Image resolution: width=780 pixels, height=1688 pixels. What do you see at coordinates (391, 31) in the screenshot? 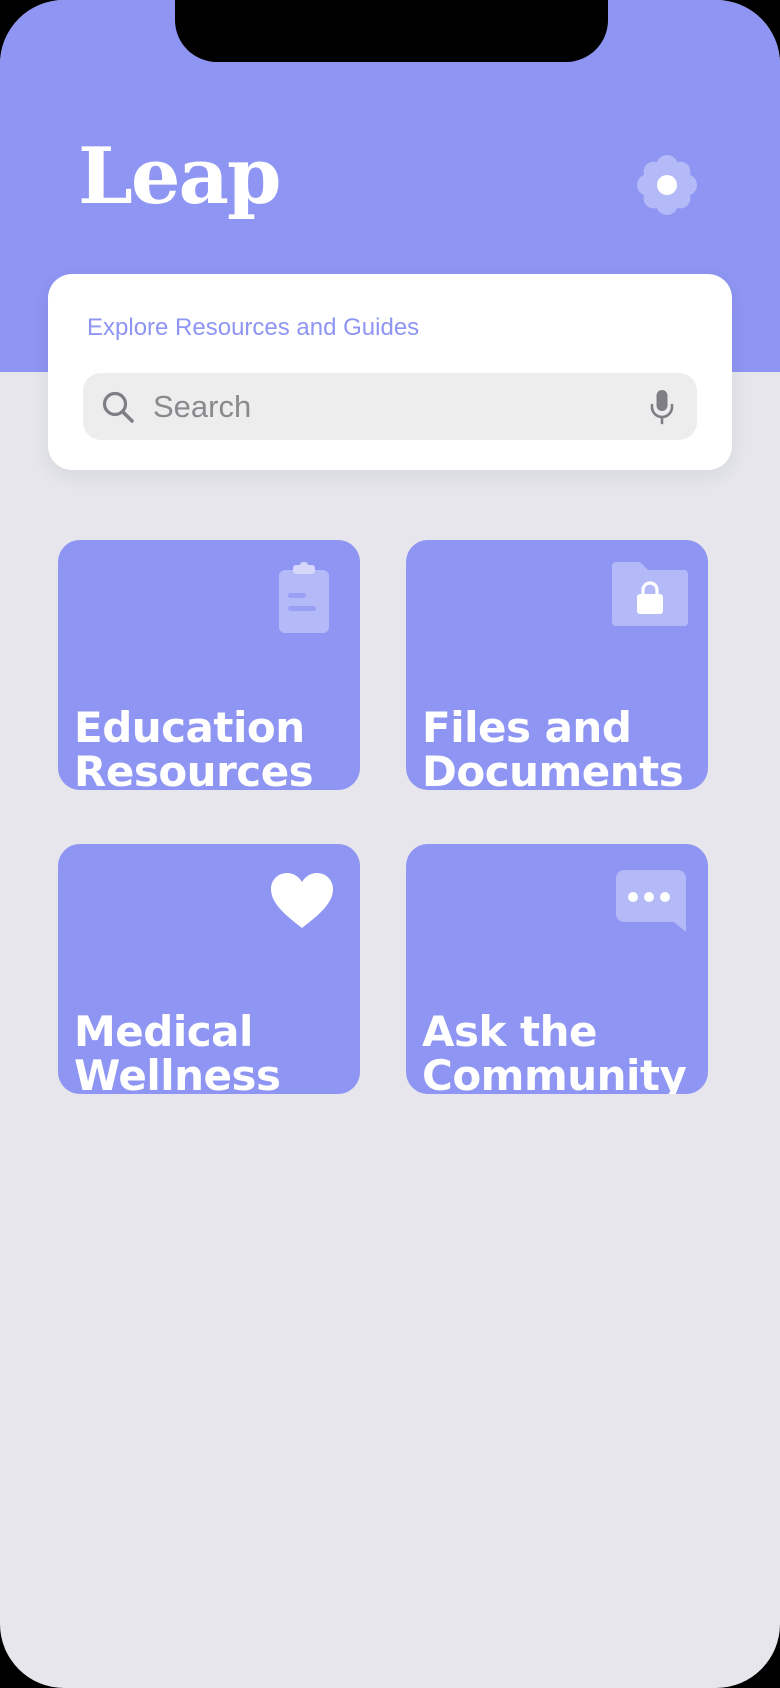
I see `device-notch` at bounding box center [391, 31].